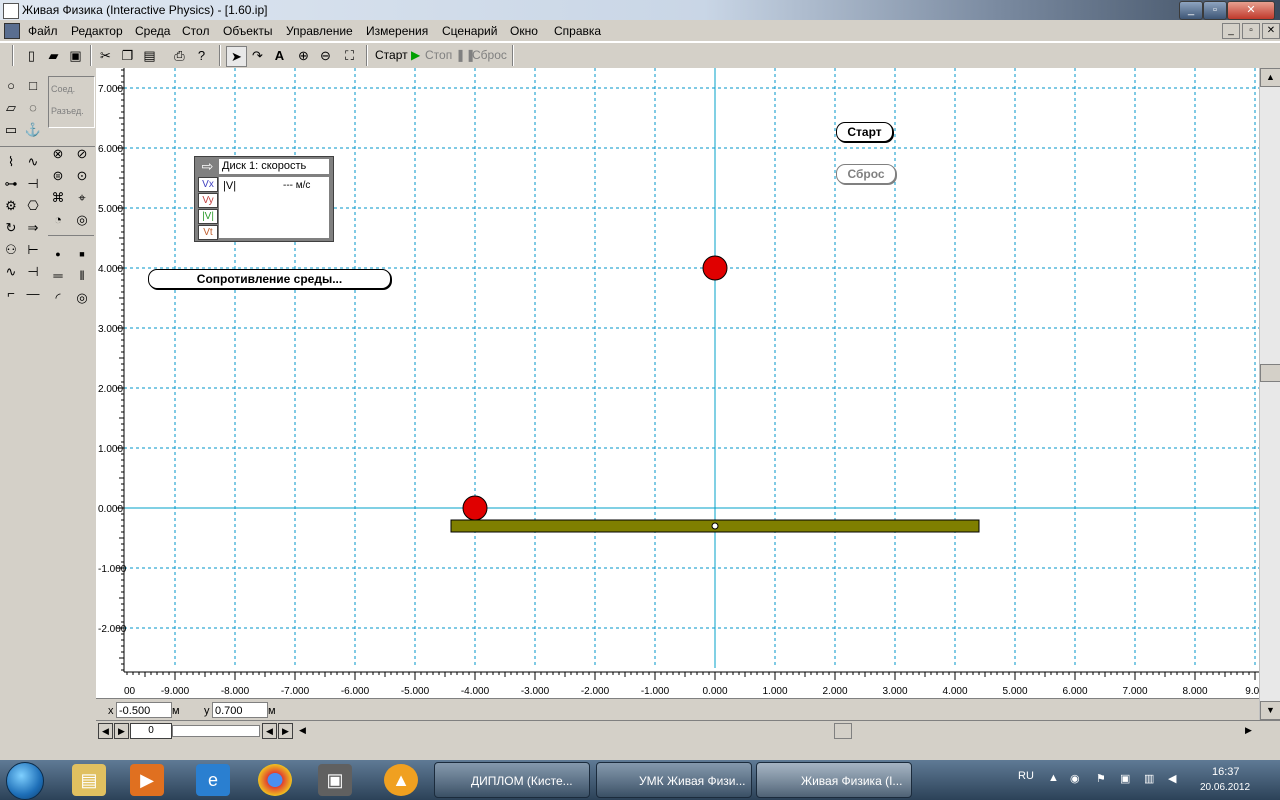 Image resolution: width=1280 pixels, height=800 pixels. Describe the element at coordinates (1215, 10) in the screenshot. I see `maximize-button: ▫` at that location.